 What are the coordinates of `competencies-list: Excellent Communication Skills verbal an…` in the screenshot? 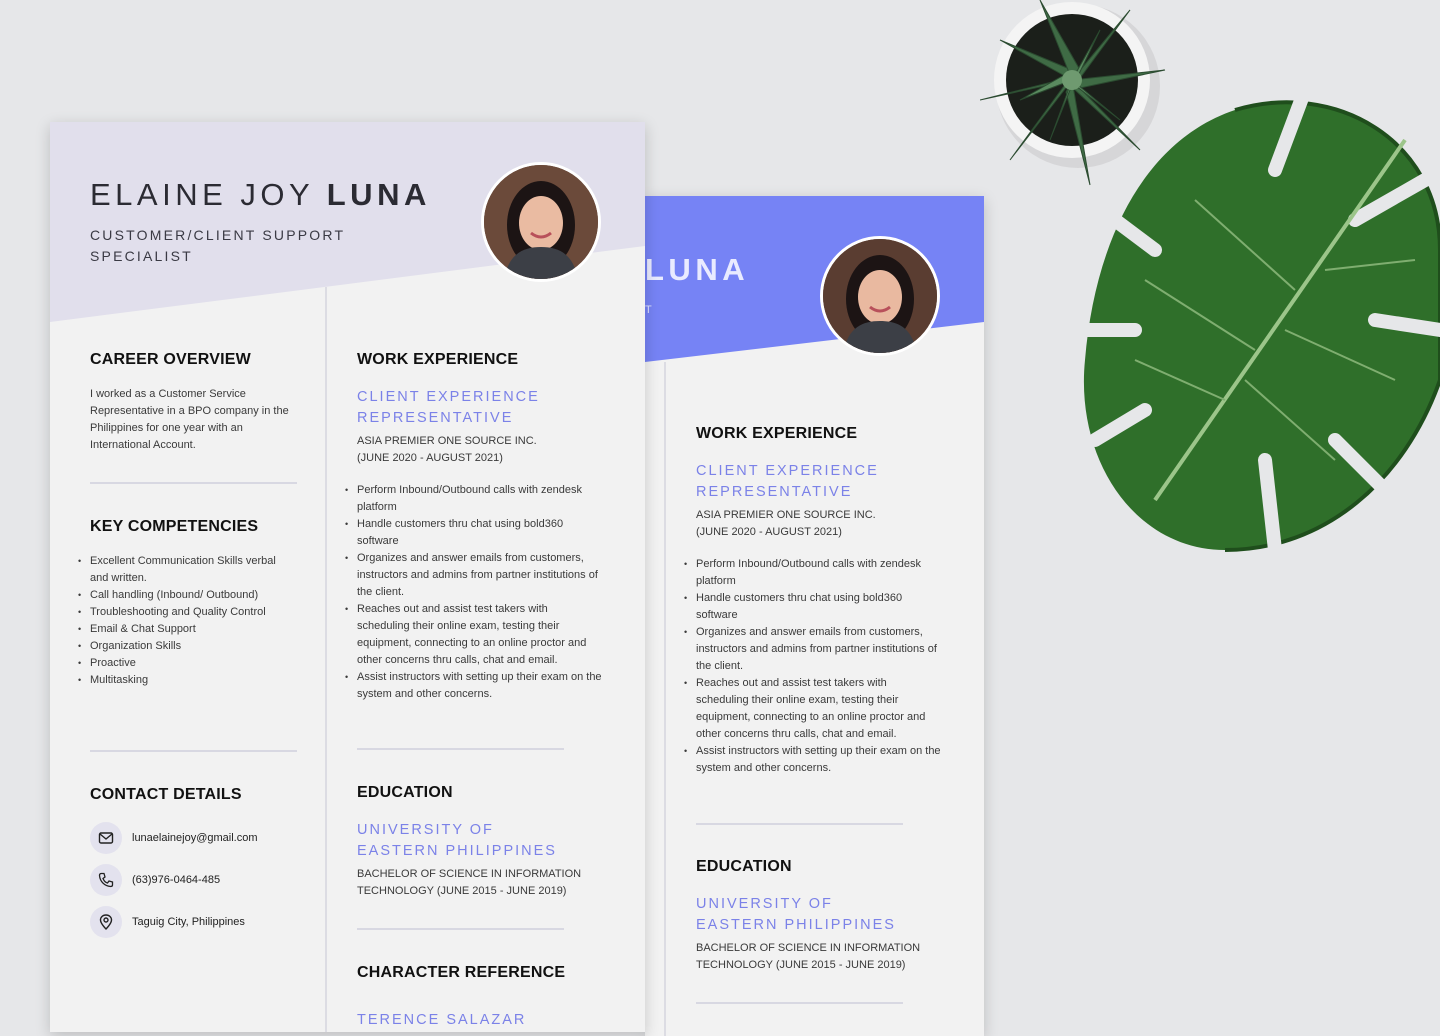 It's located at (179, 621).